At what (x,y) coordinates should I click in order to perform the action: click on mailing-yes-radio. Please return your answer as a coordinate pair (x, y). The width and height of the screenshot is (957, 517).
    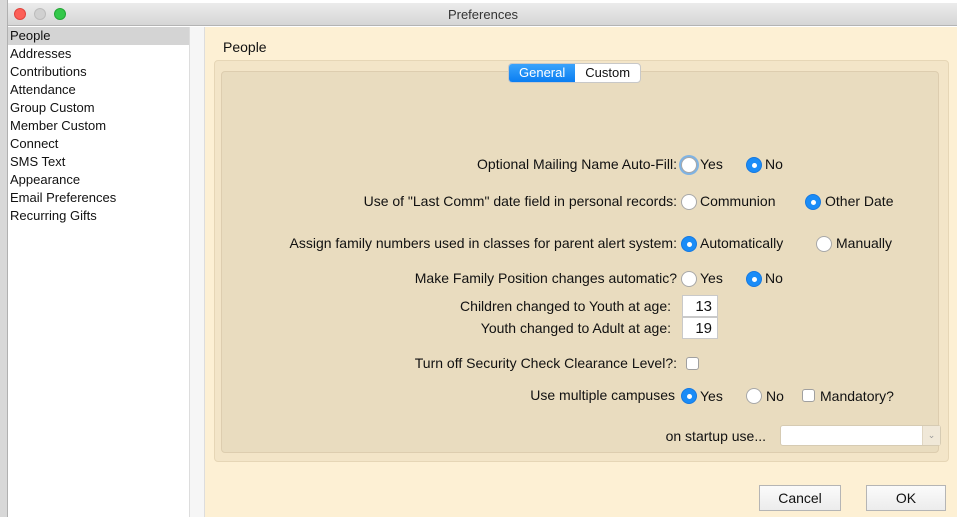
    Looking at the image, I should click on (689, 165).